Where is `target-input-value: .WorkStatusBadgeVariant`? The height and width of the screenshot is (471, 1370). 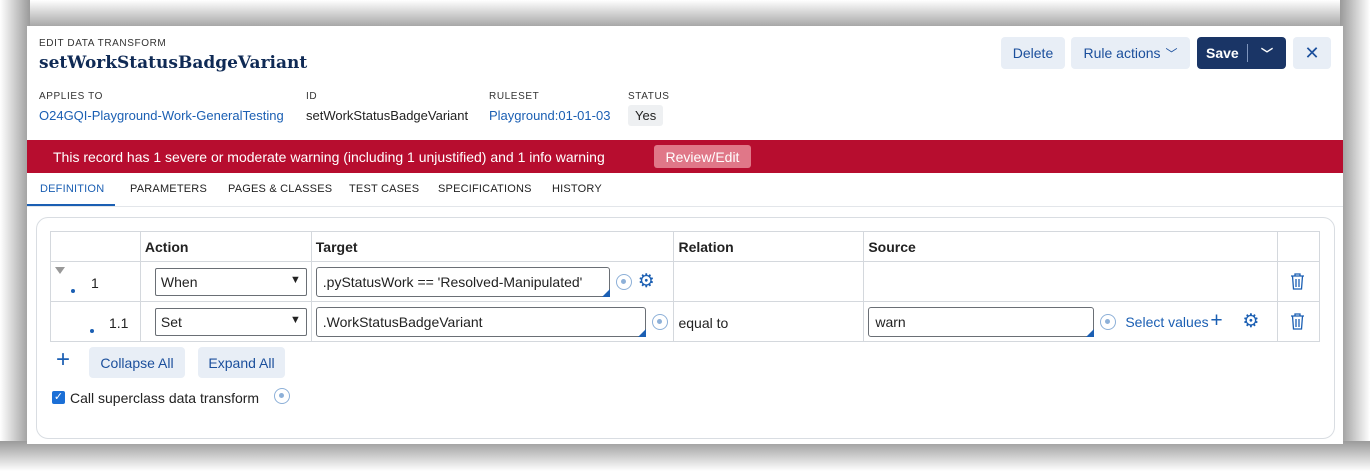
target-input-value: .WorkStatusBadgeVariant is located at coordinates (402, 322).